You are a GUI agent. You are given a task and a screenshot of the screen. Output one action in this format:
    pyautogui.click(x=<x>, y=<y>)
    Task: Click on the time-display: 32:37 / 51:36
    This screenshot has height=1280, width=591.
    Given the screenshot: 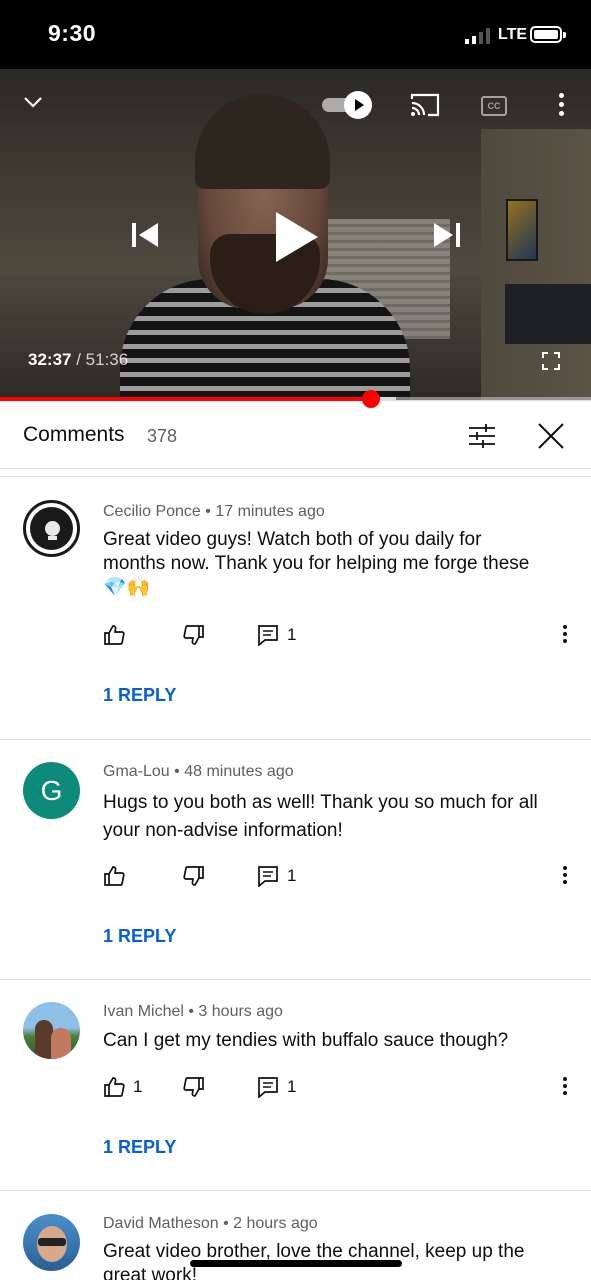 What is the action you would take?
    pyautogui.click(x=78, y=360)
    